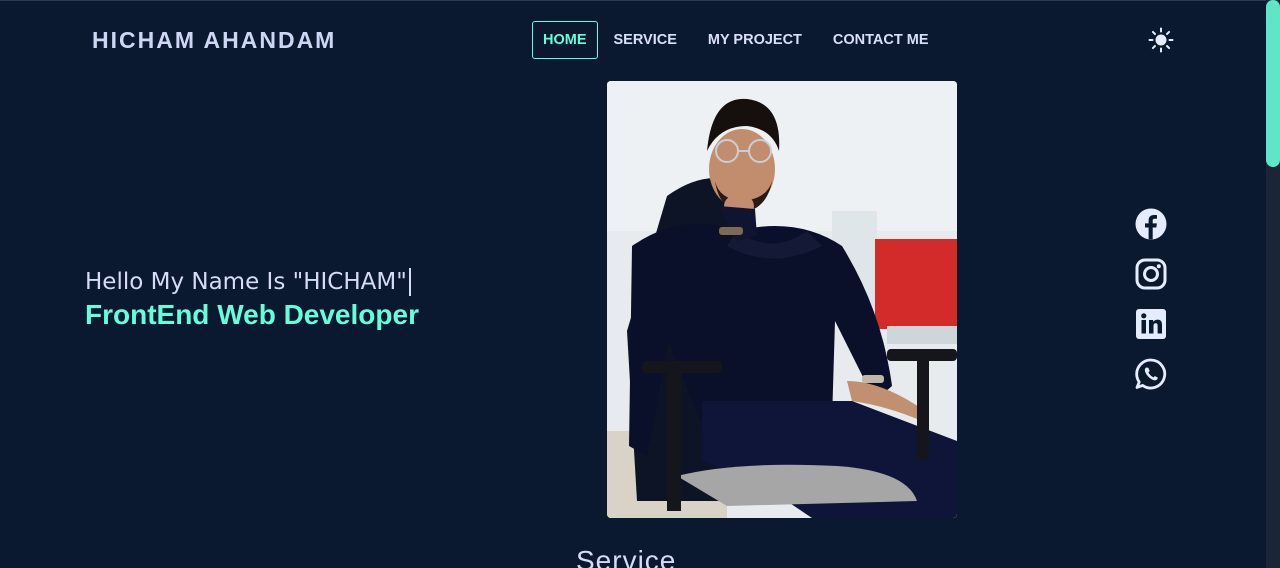 The width and height of the screenshot is (1280, 568). What do you see at coordinates (881, 40) in the screenshot?
I see `nav-contact-me: CONTACT ME` at bounding box center [881, 40].